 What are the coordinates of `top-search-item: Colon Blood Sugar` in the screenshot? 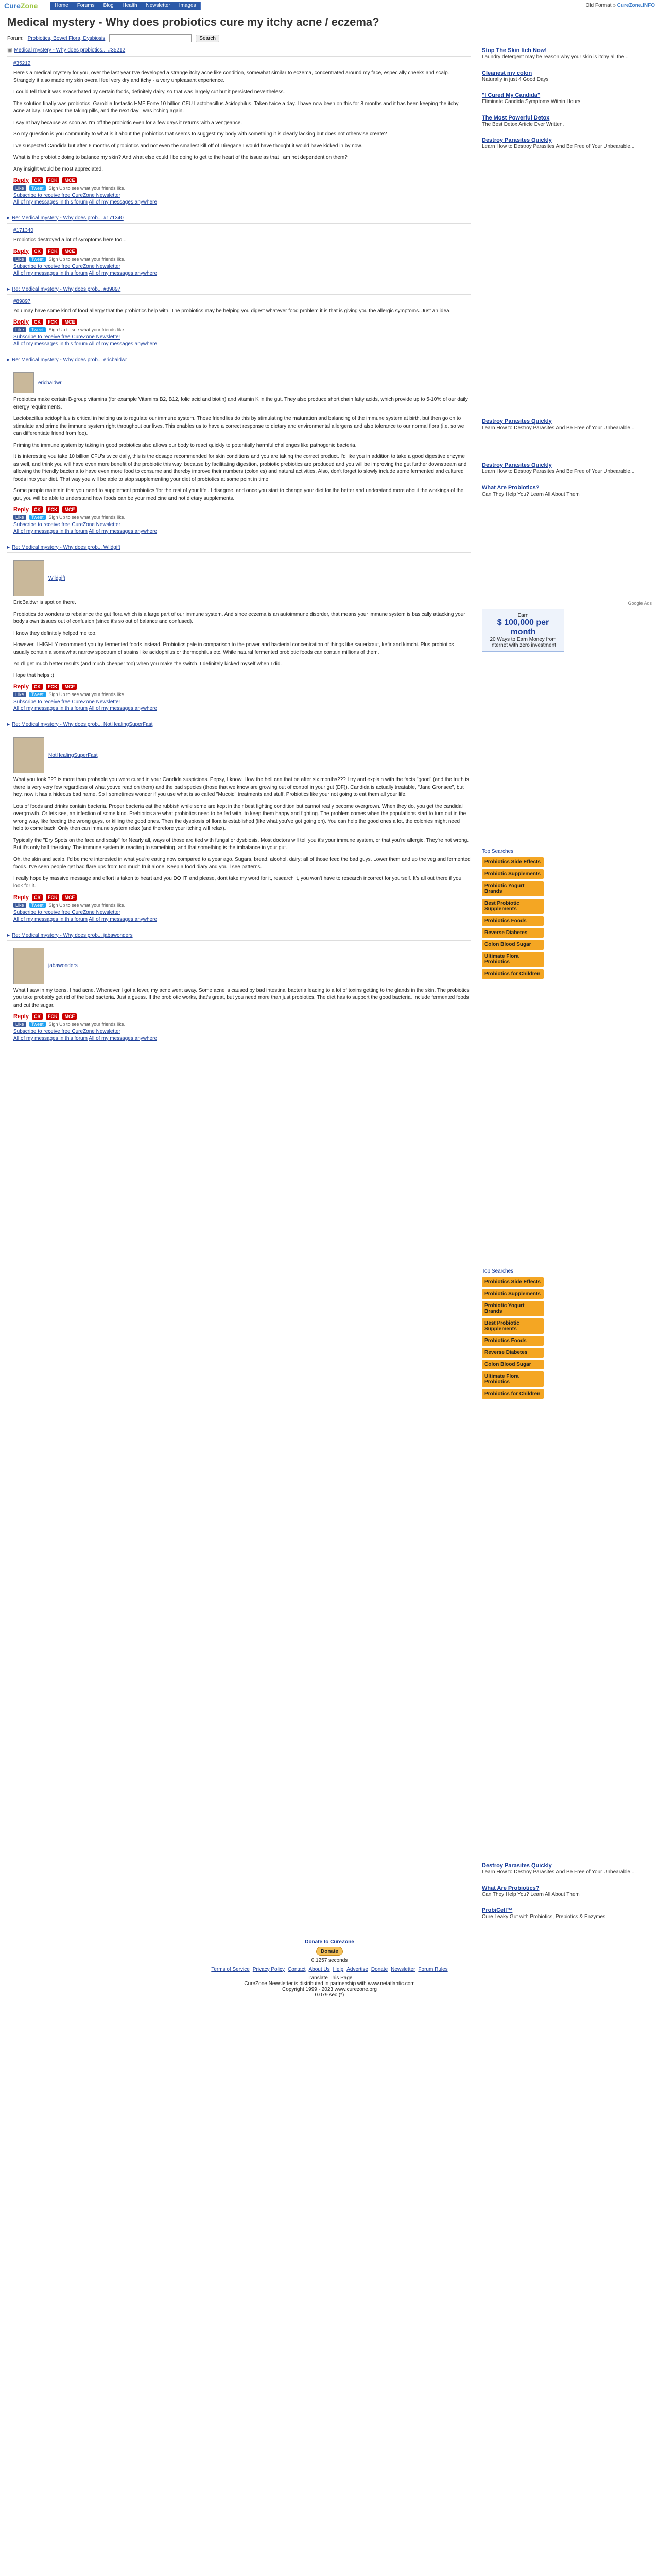 It's located at (513, 945).